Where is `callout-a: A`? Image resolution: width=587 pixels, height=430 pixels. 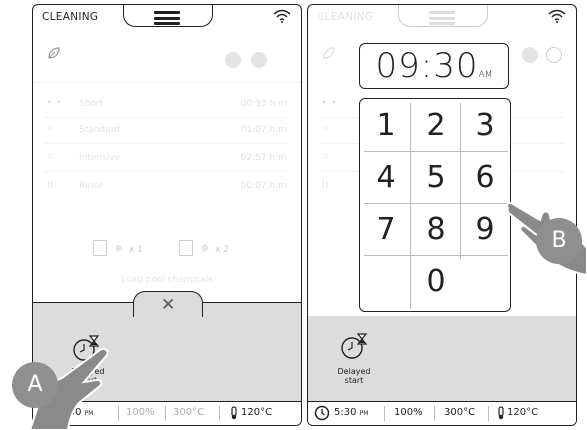
callout-a: A is located at coordinates (35, 385).